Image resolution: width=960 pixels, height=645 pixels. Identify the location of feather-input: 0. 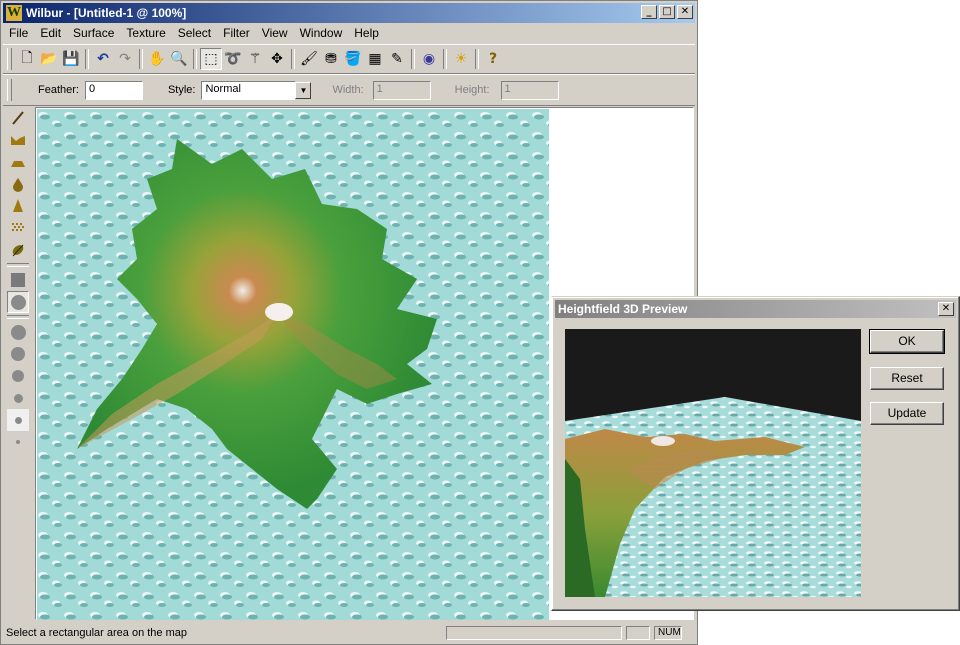
(113, 90).